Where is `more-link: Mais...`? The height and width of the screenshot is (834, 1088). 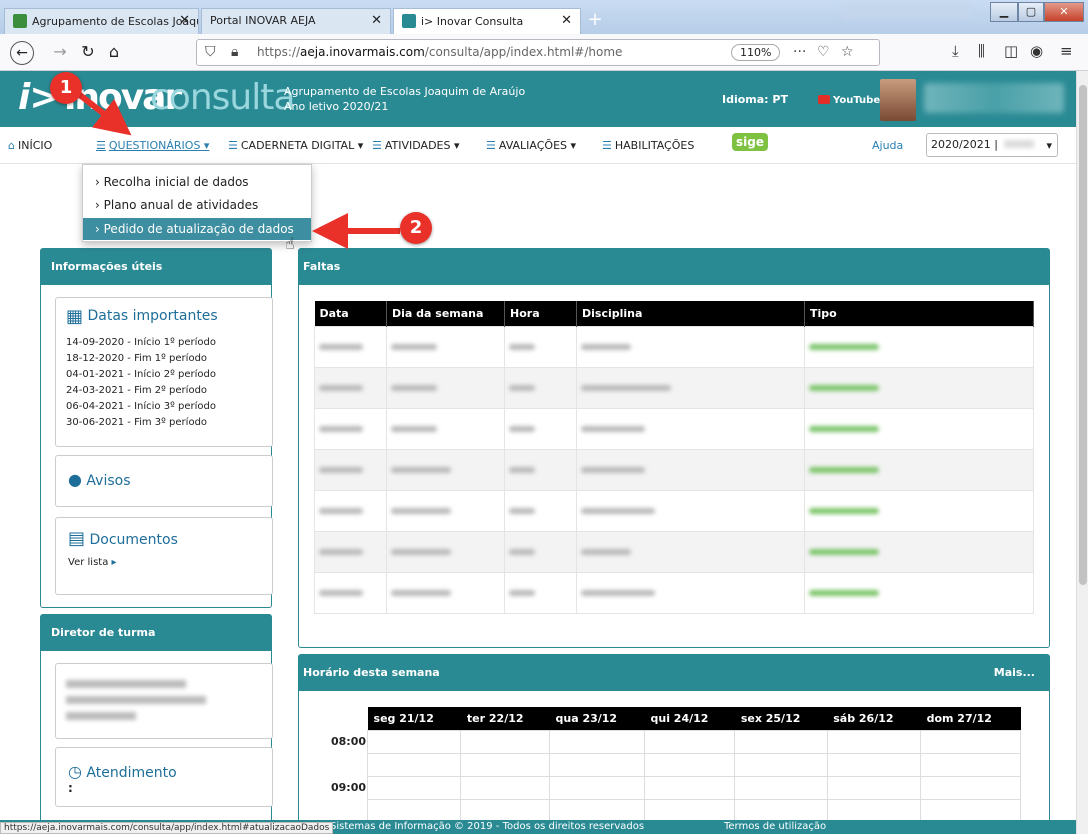
more-link: Mais... is located at coordinates (1014, 672).